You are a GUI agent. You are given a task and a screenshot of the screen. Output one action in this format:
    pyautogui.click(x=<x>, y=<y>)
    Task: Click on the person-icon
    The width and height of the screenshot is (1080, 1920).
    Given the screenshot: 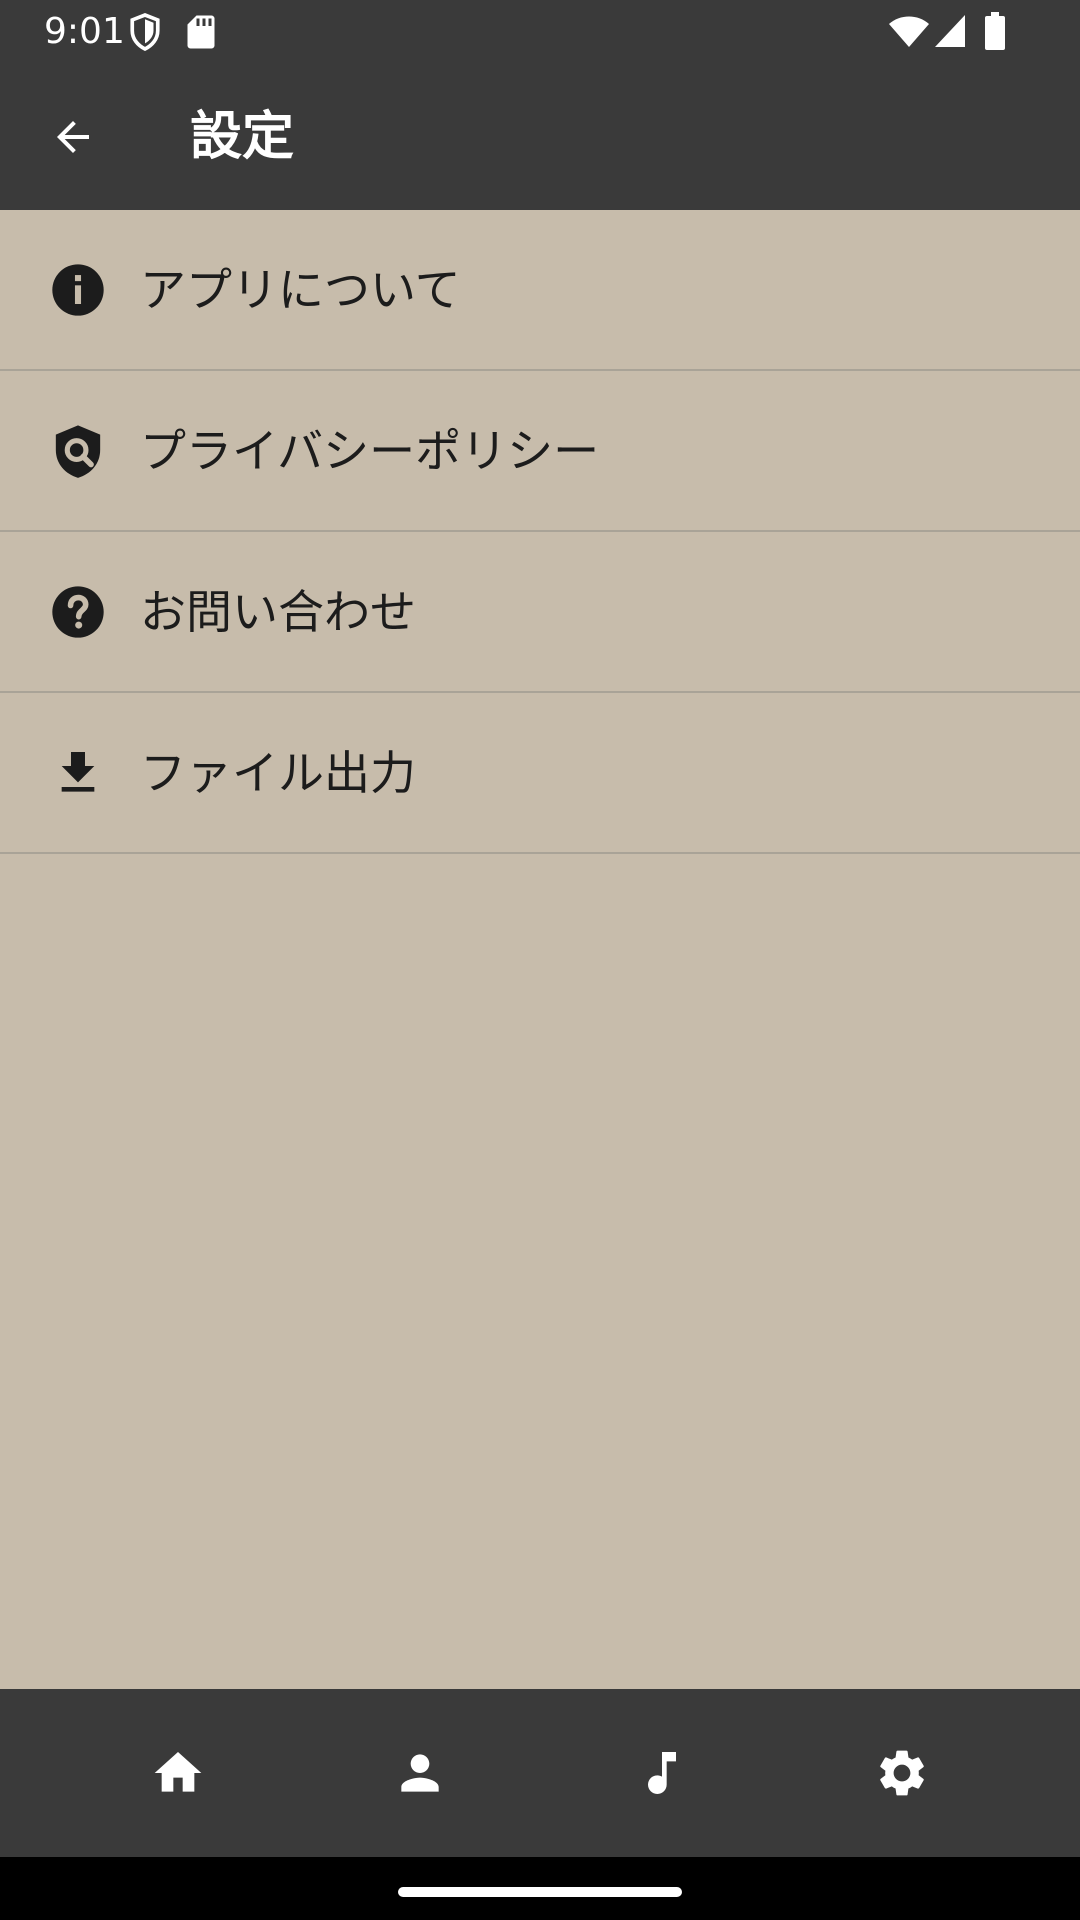 What is the action you would take?
    pyautogui.click(x=420, y=1773)
    